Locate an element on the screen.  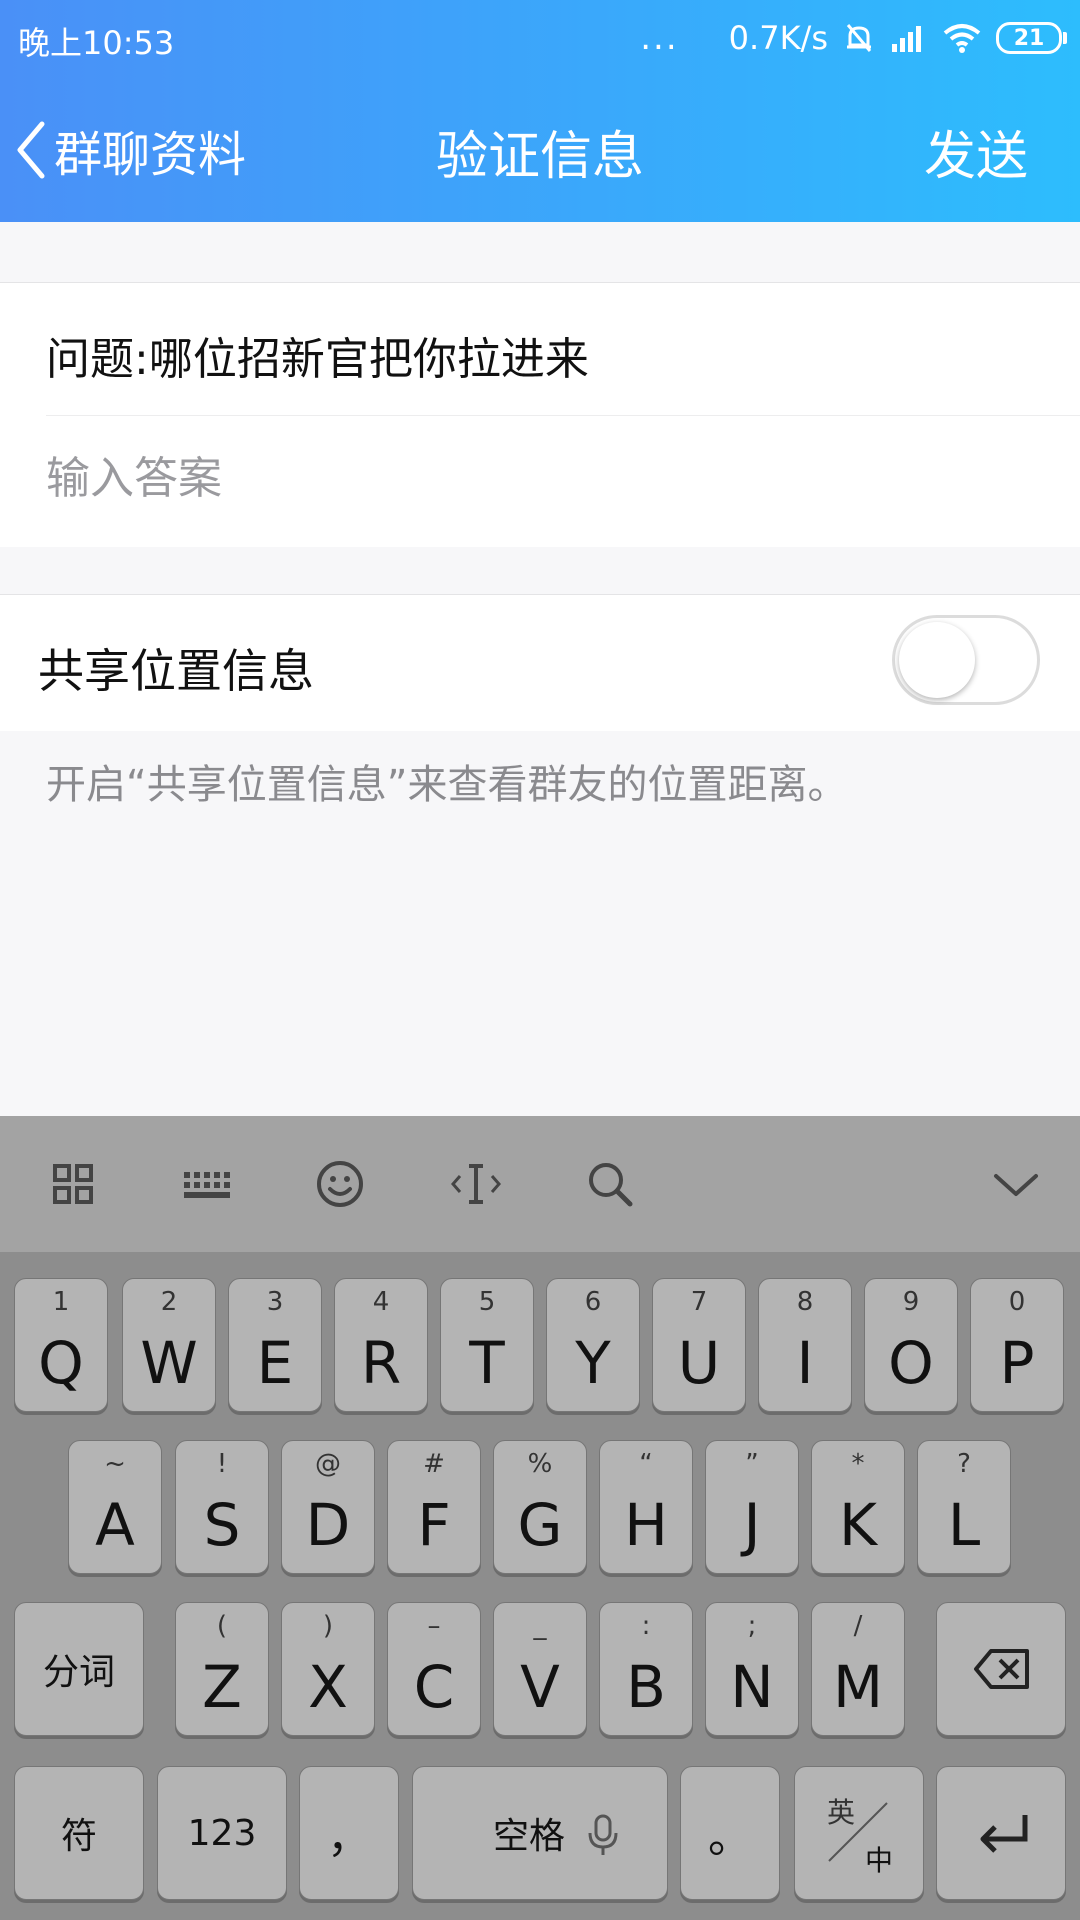
key-g: % G is located at coordinates (540, 1507).